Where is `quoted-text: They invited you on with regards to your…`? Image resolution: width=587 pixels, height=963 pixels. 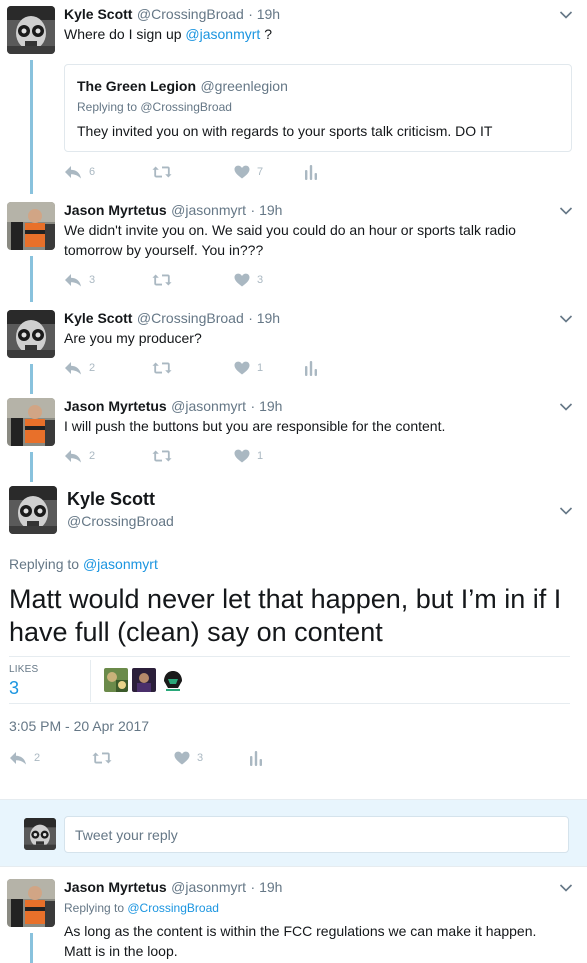 quoted-text: They invited you on with regards to your… is located at coordinates (285, 131).